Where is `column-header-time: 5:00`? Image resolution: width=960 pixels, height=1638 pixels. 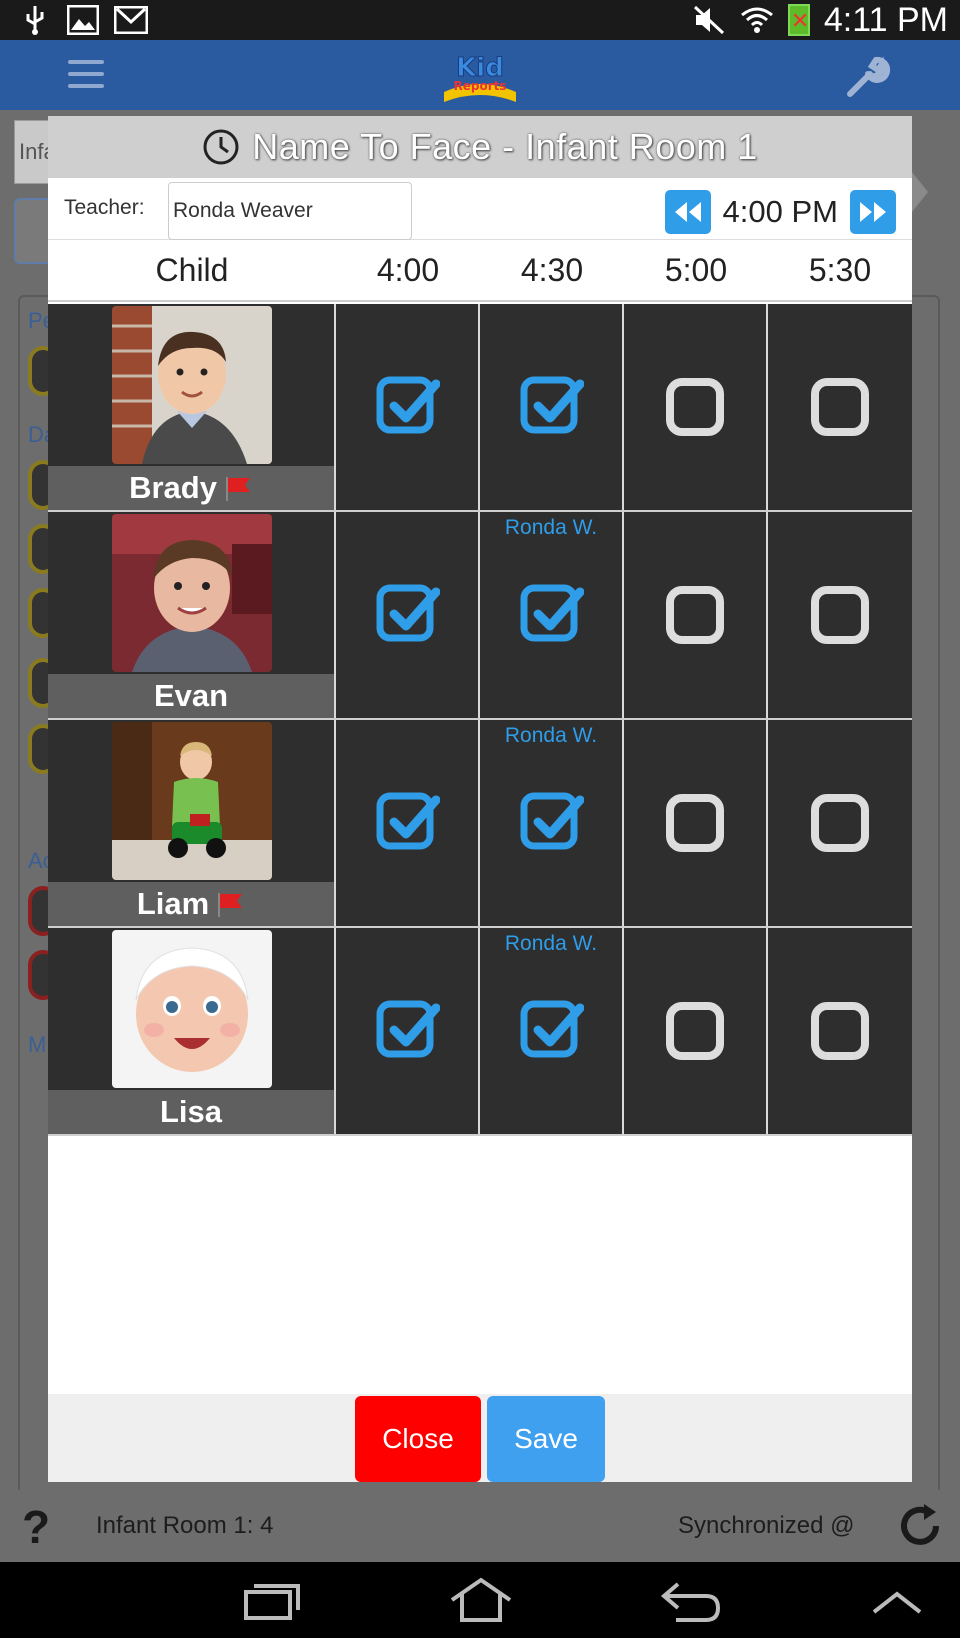 column-header-time: 5:00 is located at coordinates (696, 269).